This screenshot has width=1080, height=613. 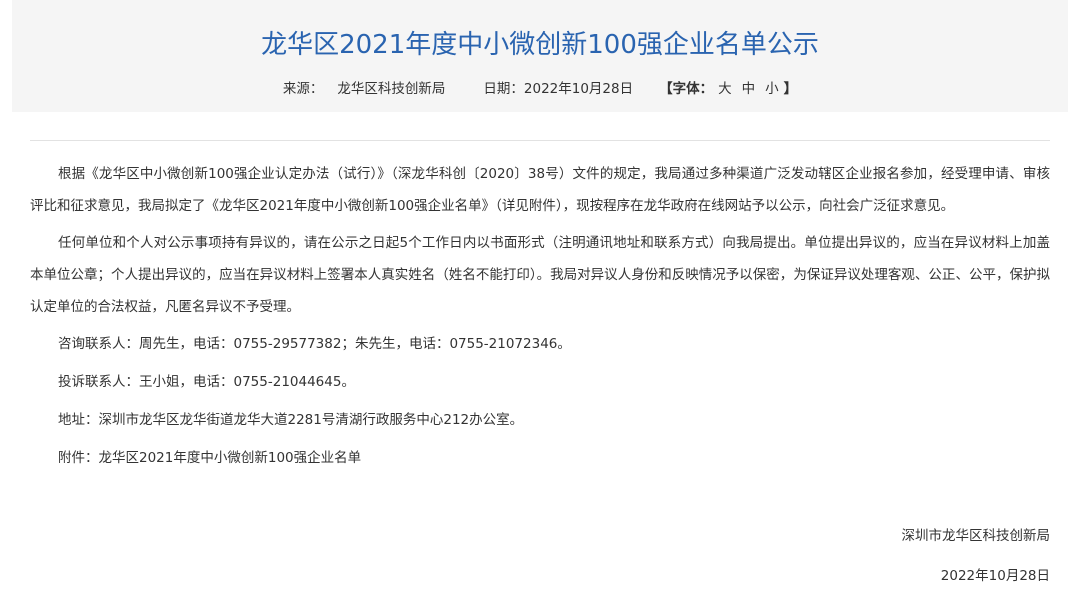 What do you see at coordinates (391, 89) in the screenshot?
I see `source-value: 龙华区科技创新局` at bounding box center [391, 89].